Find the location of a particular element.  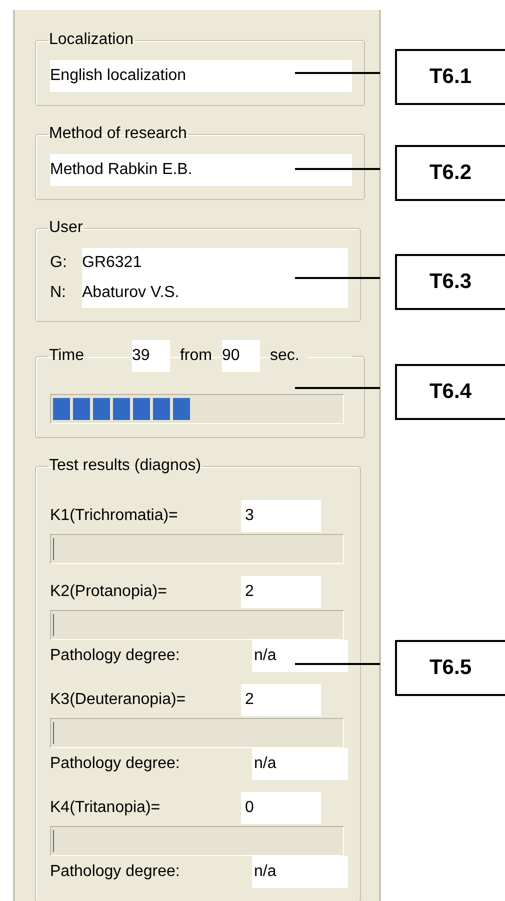

callout-label: T6.3 is located at coordinates (450, 282).